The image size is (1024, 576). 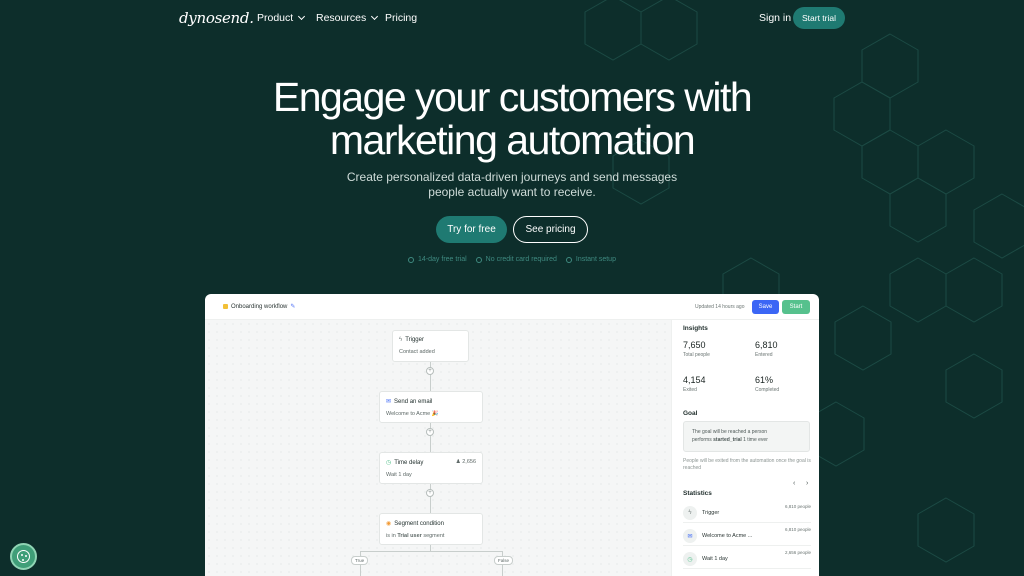 What do you see at coordinates (471, 229) in the screenshot?
I see `try-for-free-button: Try for free` at bounding box center [471, 229].